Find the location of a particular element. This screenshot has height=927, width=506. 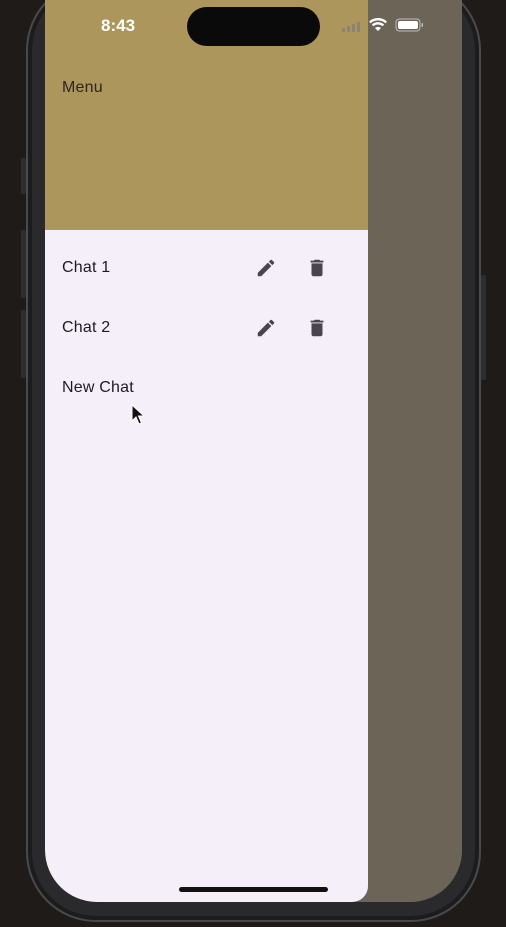

chat-item-label: Chat 2 is located at coordinates (86, 327).